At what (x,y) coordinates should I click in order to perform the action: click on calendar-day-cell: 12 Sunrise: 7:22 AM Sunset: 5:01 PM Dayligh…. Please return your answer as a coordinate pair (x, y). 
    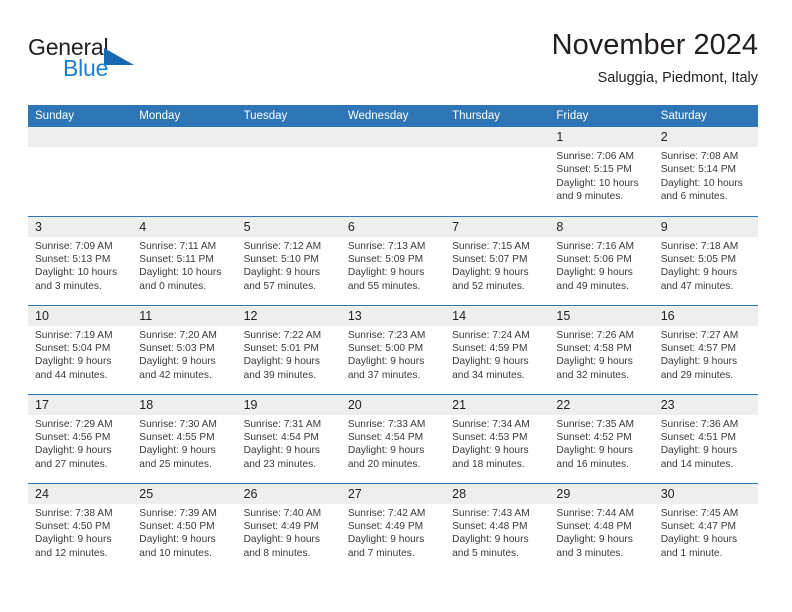
    Looking at the image, I should click on (288, 349).